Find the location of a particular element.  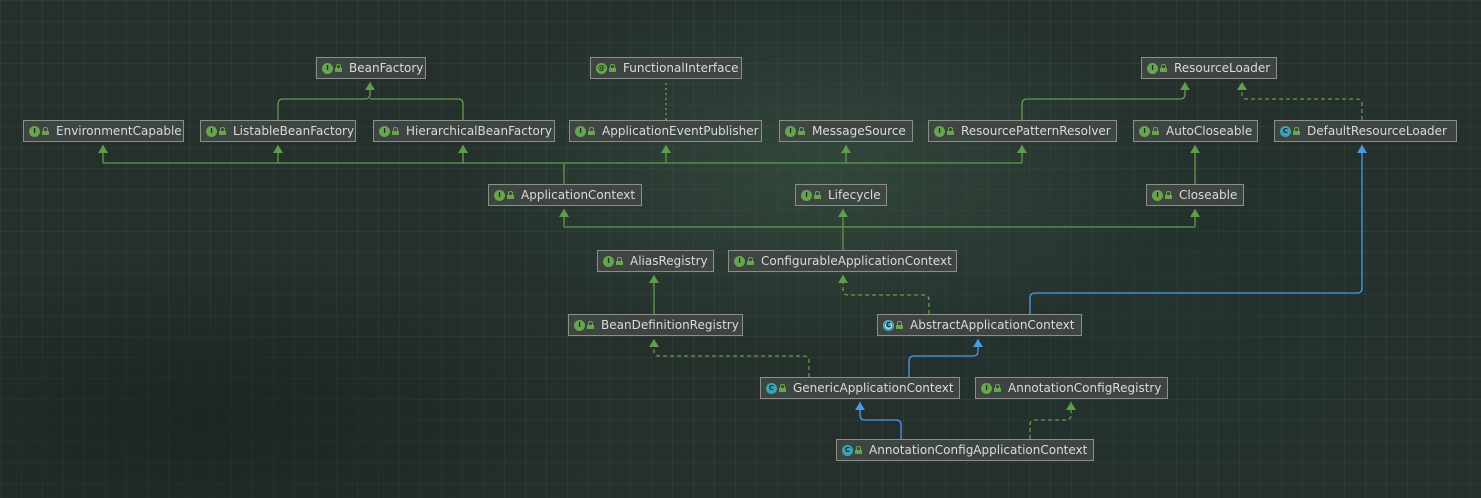

edge-appctx-to-resolver is located at coordinates (1022, 154).